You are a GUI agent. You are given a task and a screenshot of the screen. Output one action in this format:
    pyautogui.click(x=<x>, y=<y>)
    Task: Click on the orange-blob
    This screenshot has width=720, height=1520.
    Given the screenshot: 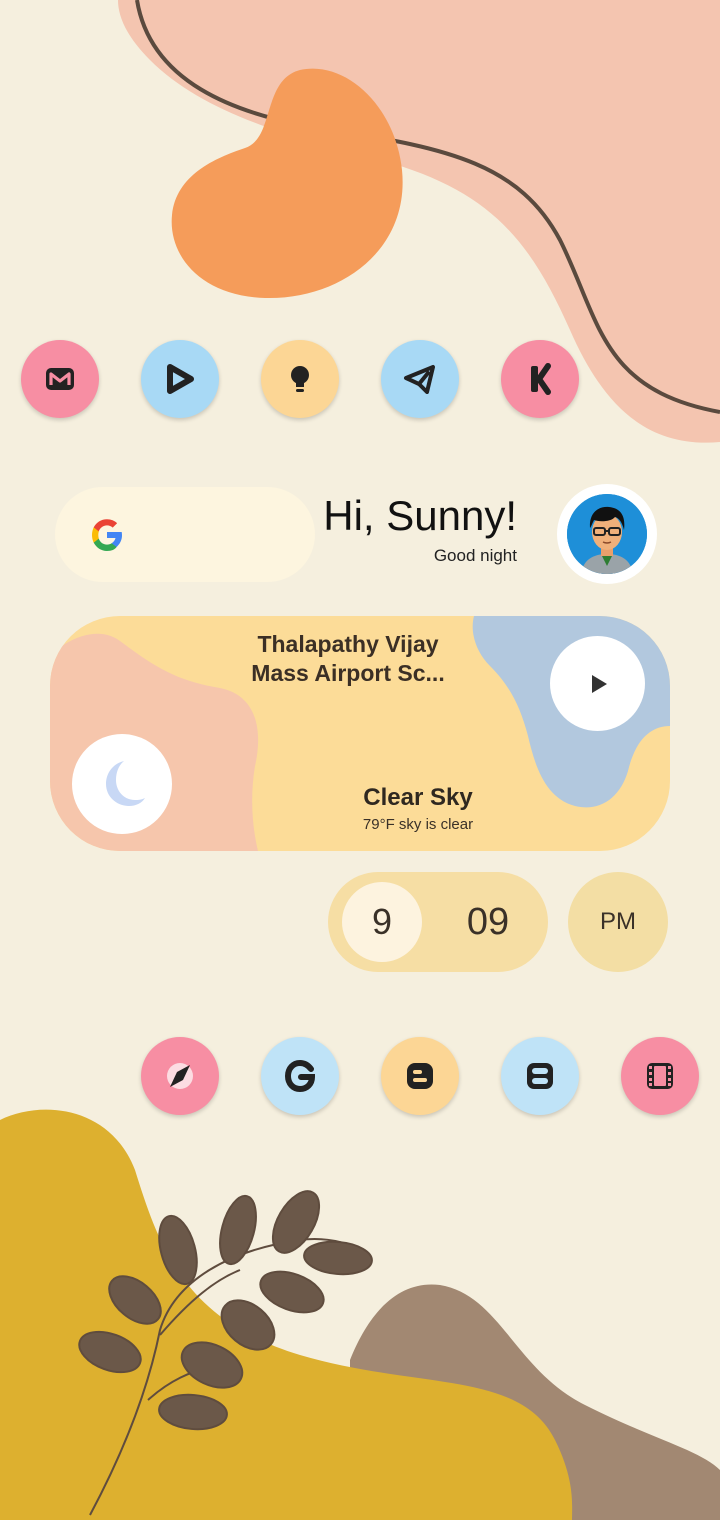 What is the action you would take?
    pyautogui.click(x=287, y=183)
    